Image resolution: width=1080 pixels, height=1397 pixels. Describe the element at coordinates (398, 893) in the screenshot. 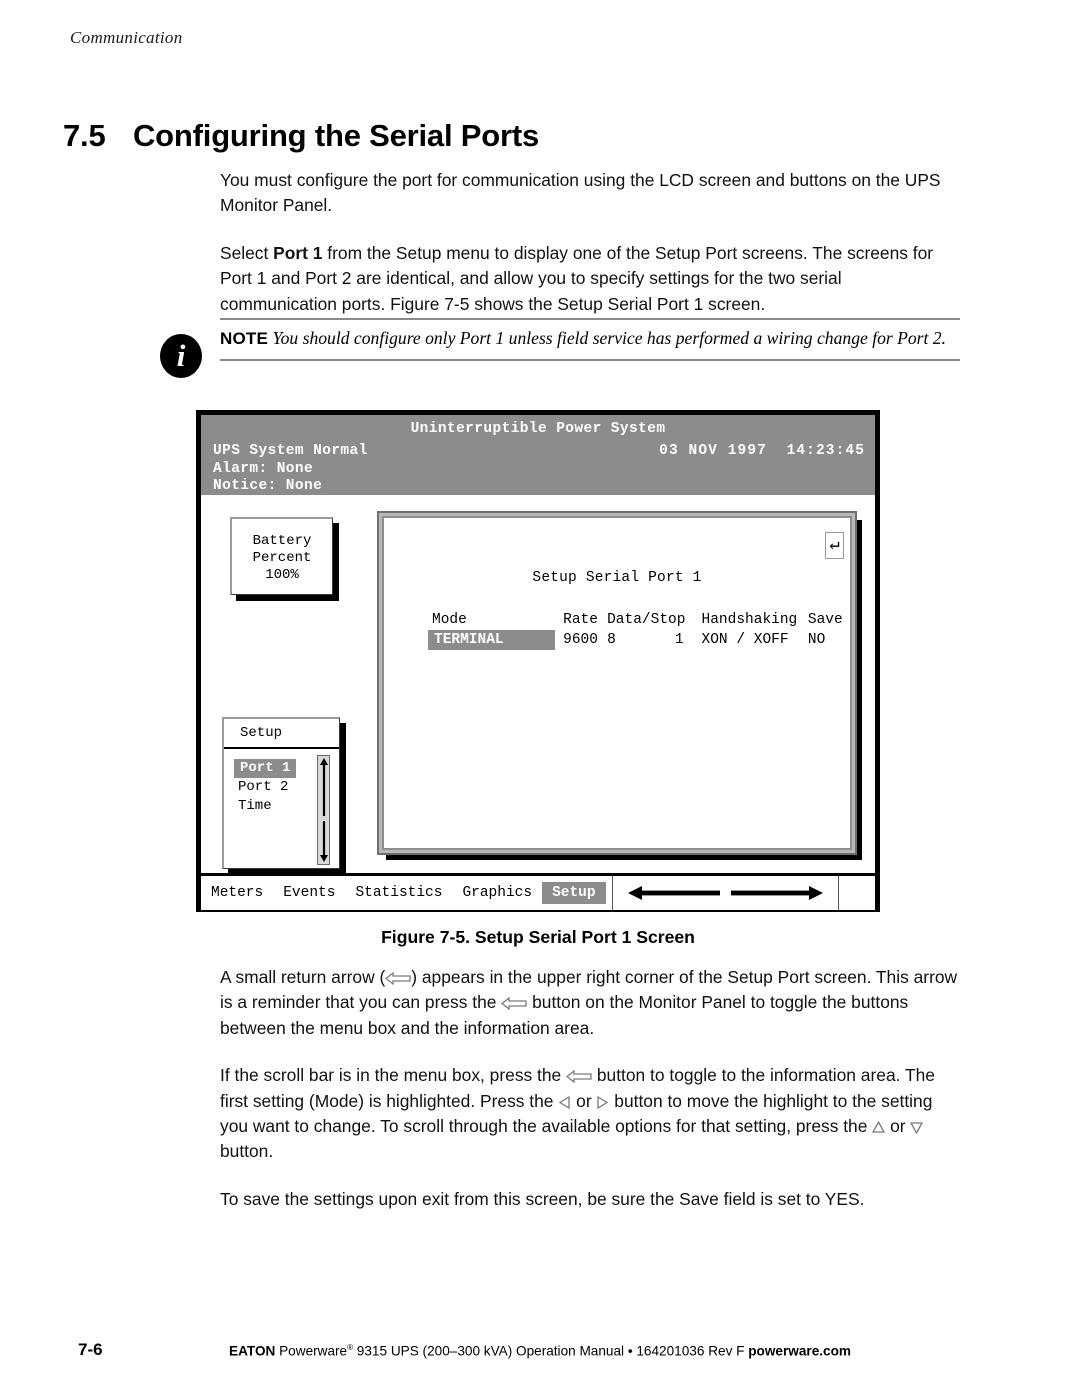

I see `tab-statistics: Statistics` at that location.